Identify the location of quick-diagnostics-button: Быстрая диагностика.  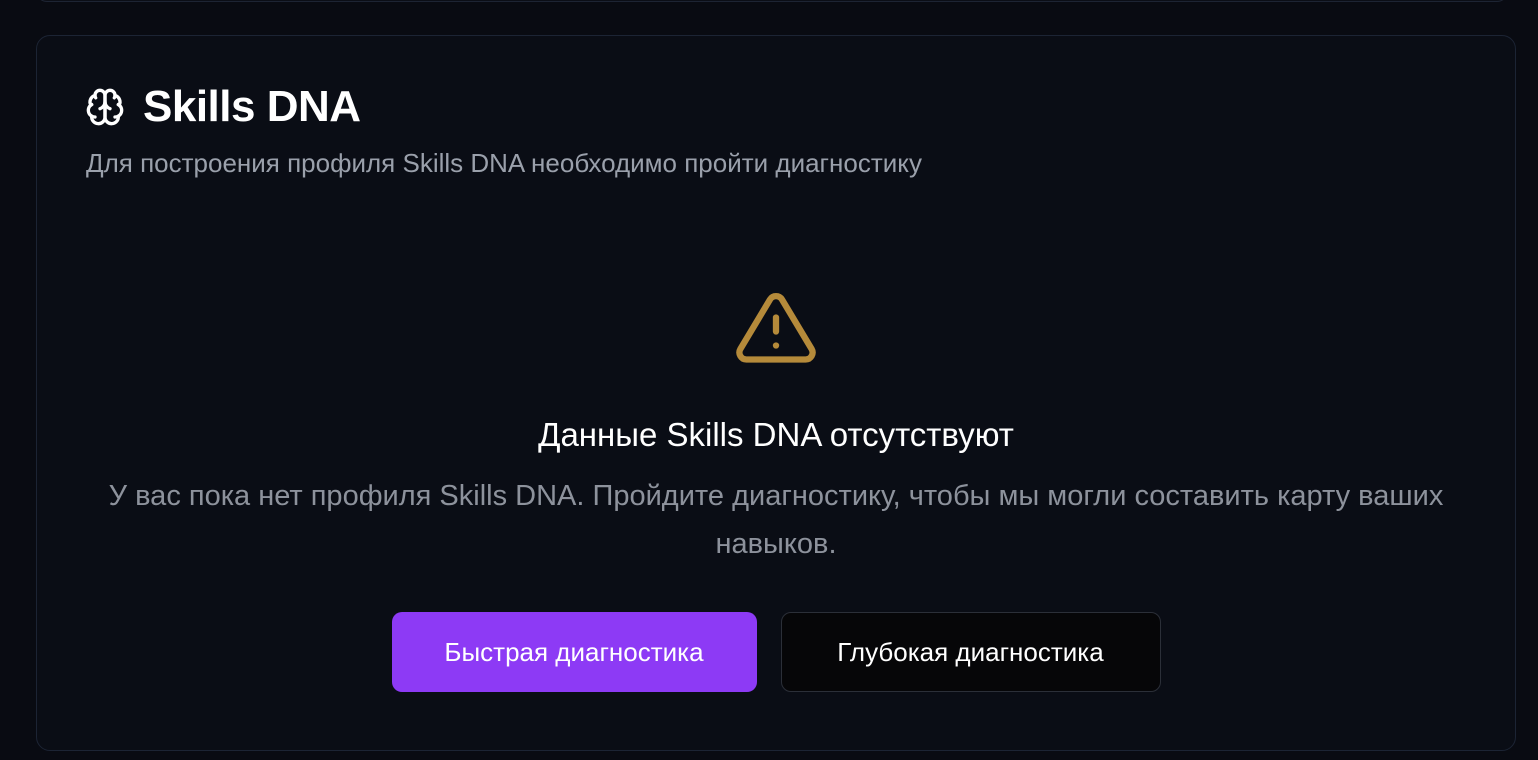
(574, 652).